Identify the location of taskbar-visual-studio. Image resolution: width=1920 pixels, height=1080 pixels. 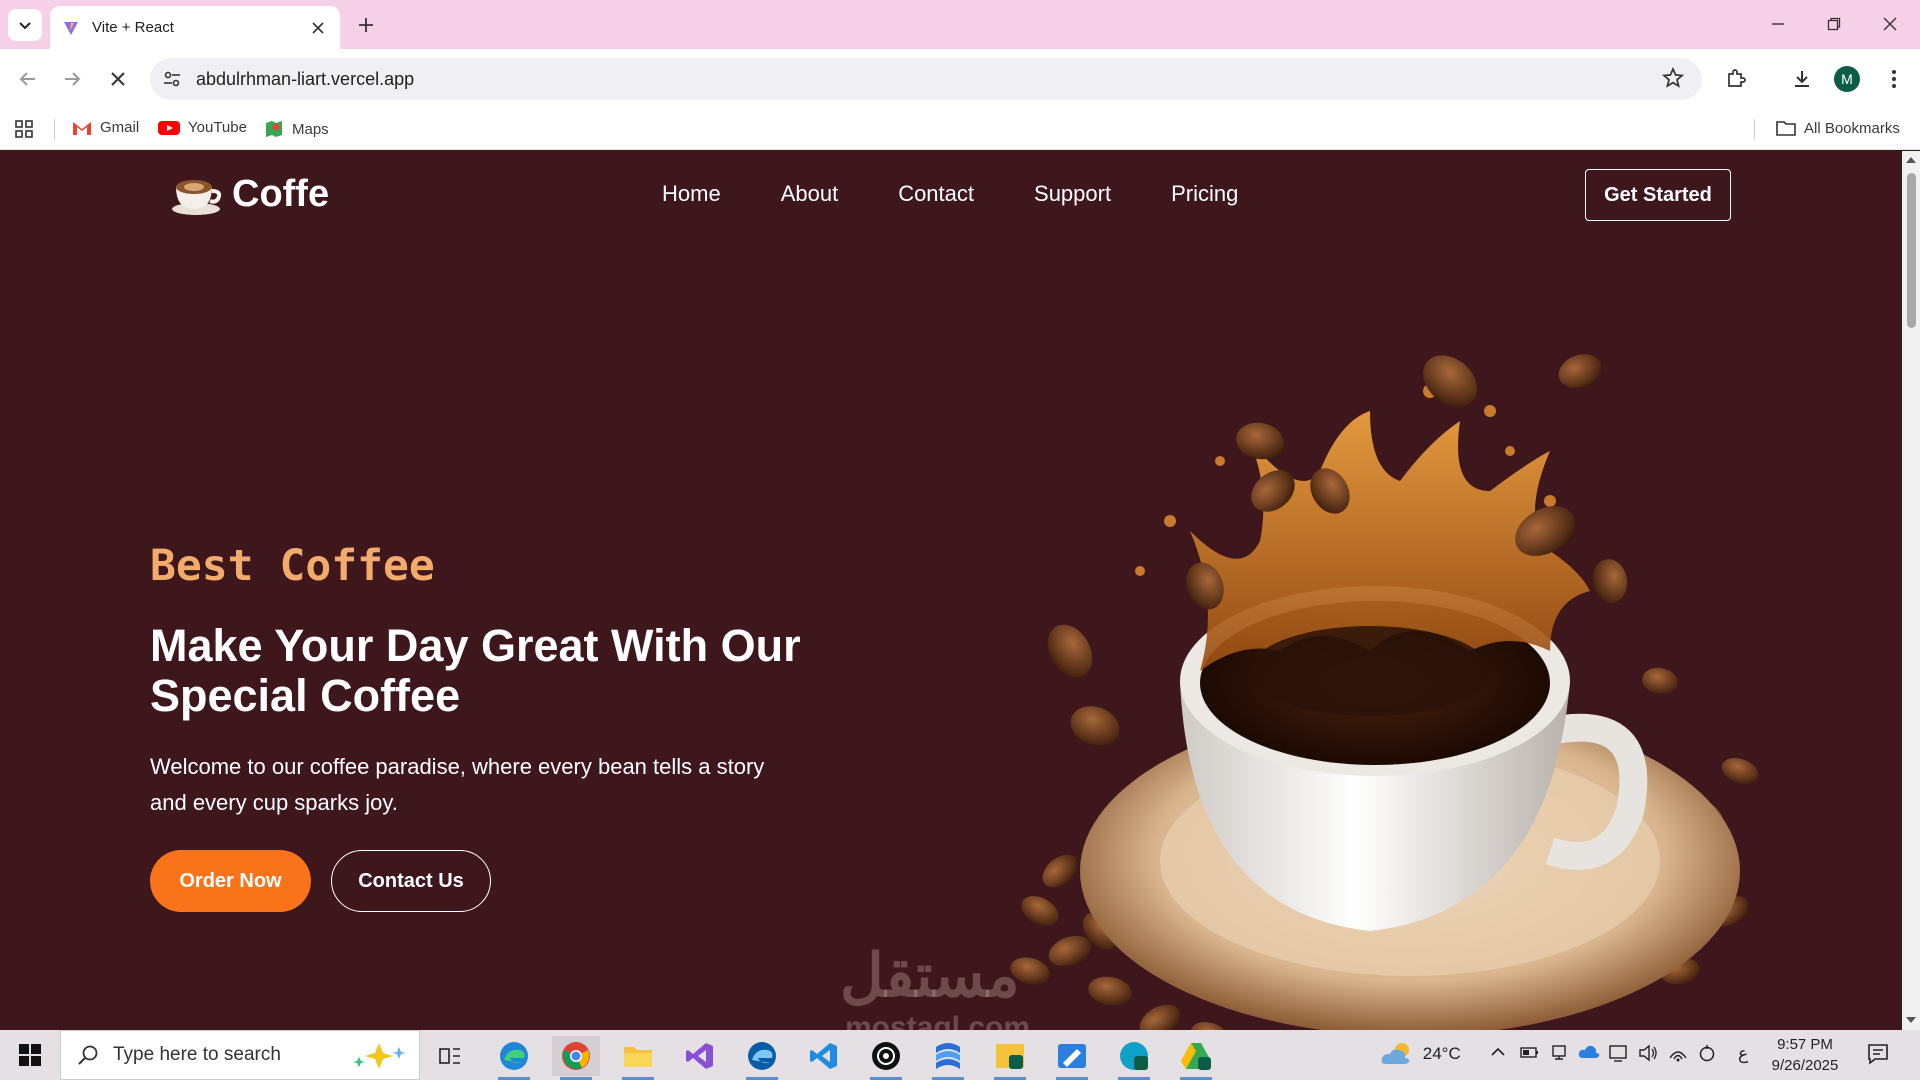
(700, 1056).